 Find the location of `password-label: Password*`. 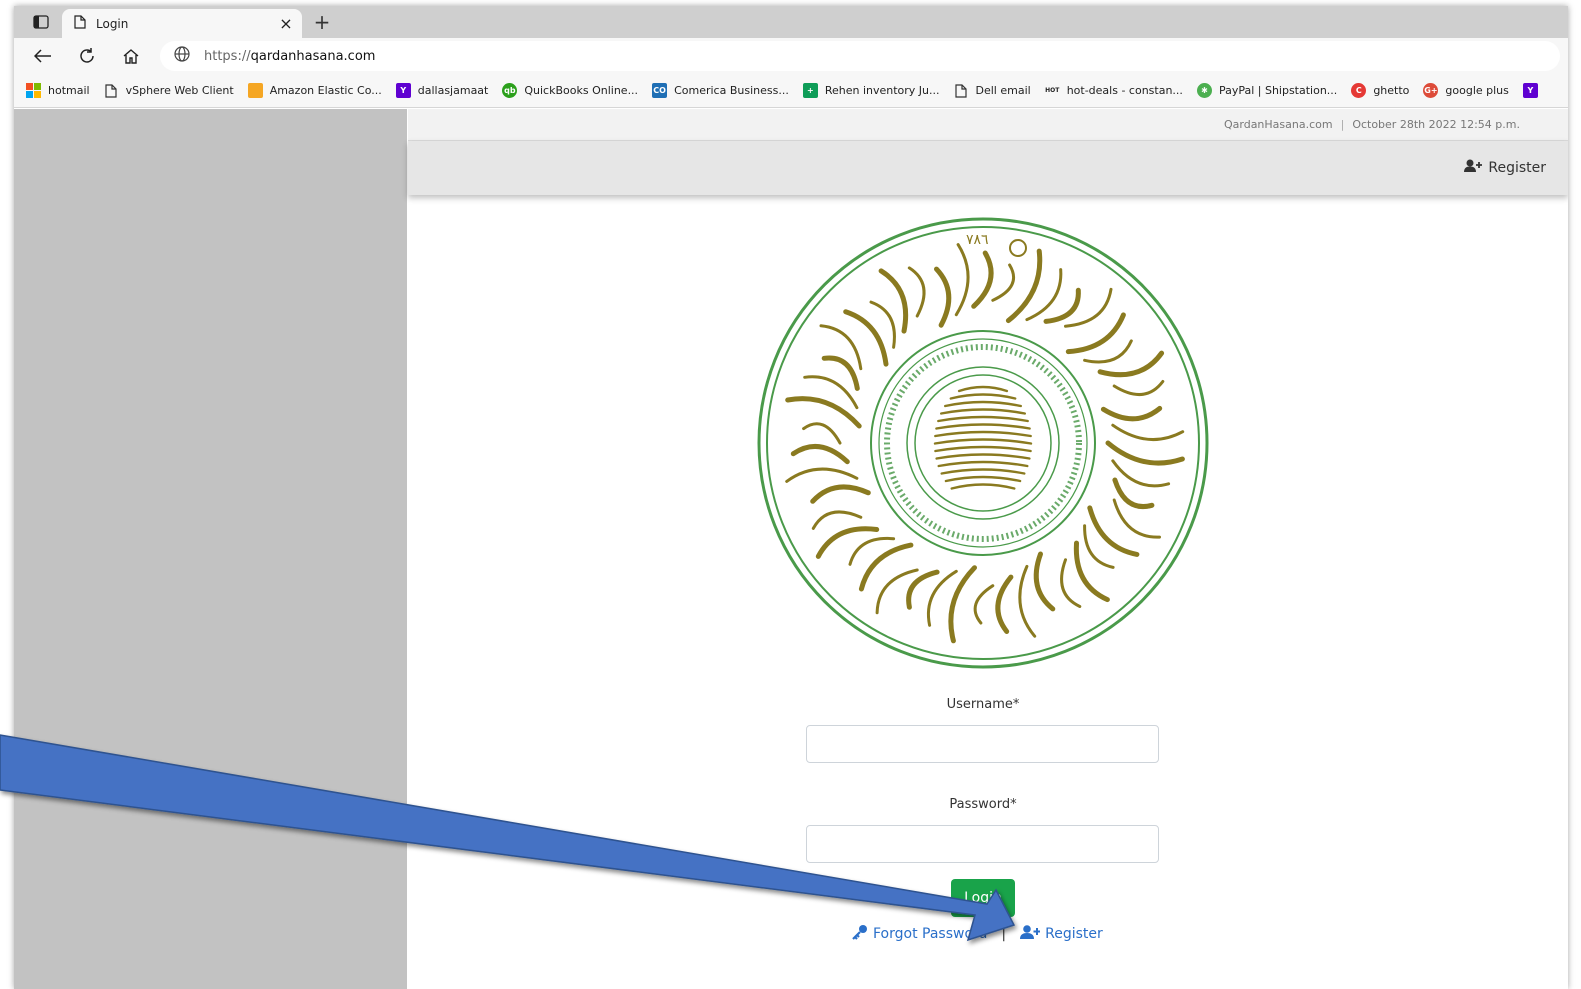

password-label: Password* is located at coordinates (983, 804).